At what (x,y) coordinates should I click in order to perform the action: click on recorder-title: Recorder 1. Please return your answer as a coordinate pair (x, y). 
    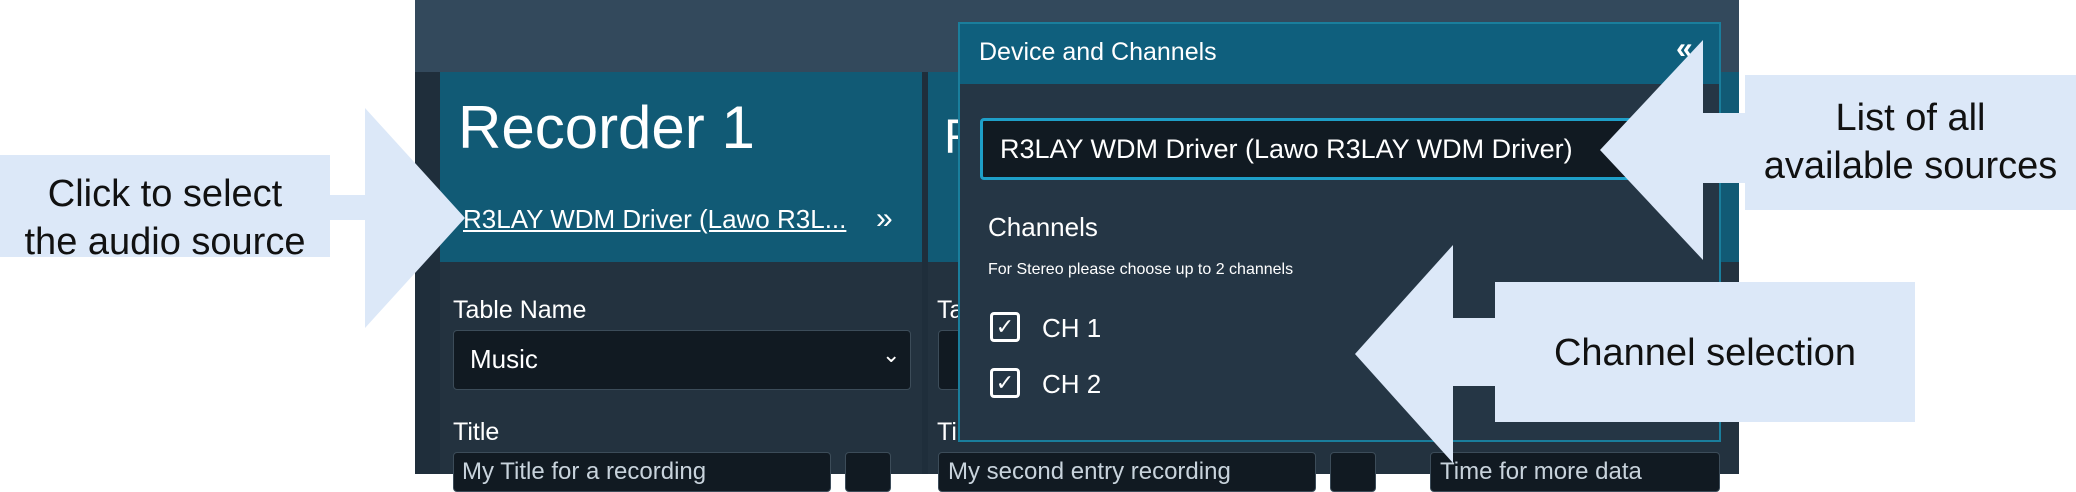
    Looking at the image, I should click on (606, 127).